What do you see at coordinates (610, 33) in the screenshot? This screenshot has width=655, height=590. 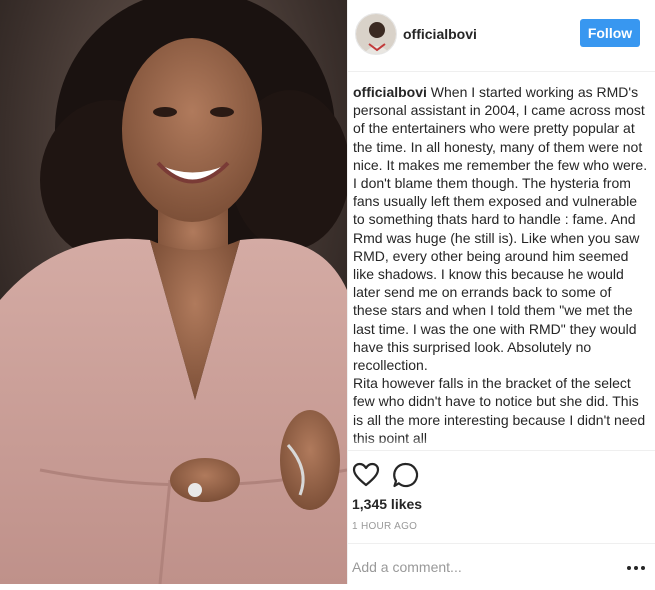 I see `follow-button: Follow` at bounding box center [610, 33].